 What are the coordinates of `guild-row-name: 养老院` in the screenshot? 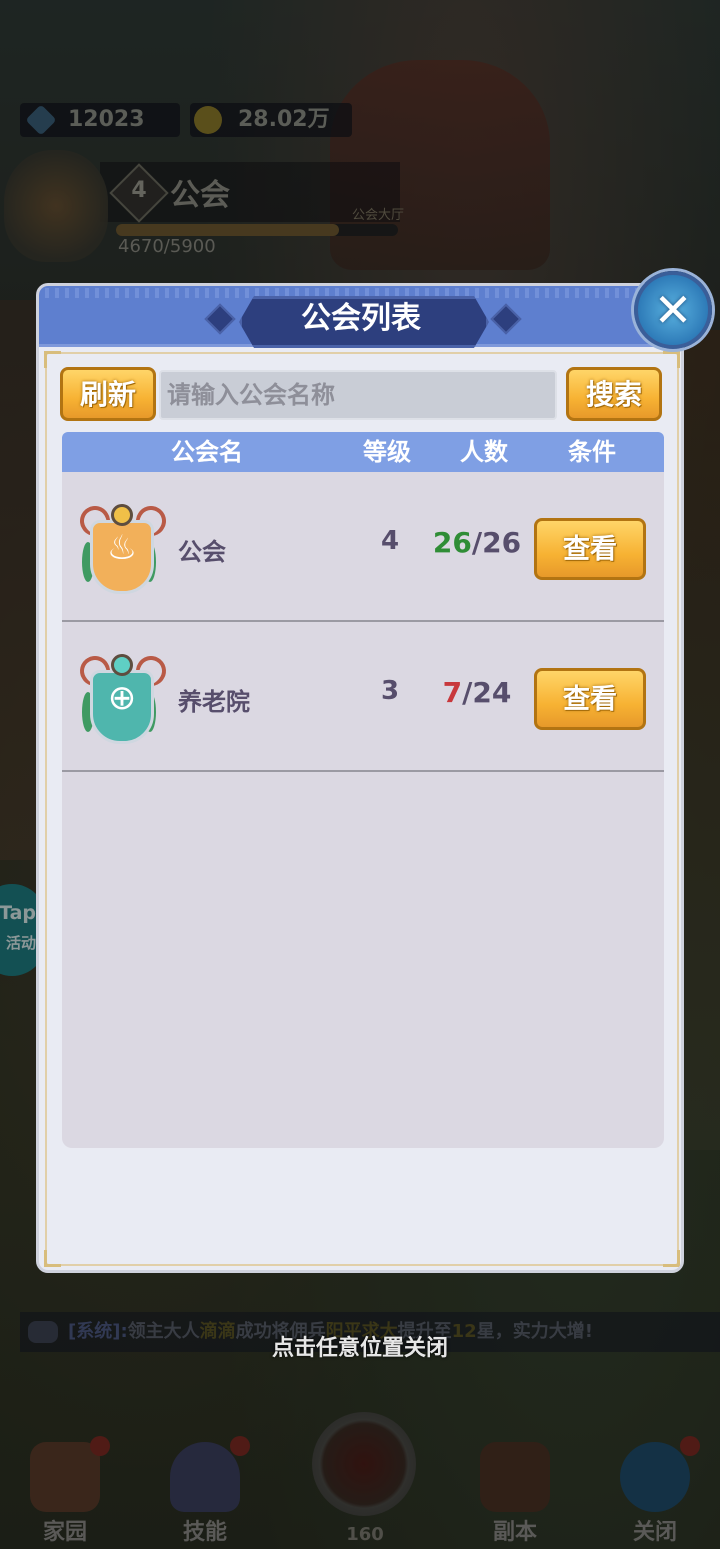 It's located at (214, 702).